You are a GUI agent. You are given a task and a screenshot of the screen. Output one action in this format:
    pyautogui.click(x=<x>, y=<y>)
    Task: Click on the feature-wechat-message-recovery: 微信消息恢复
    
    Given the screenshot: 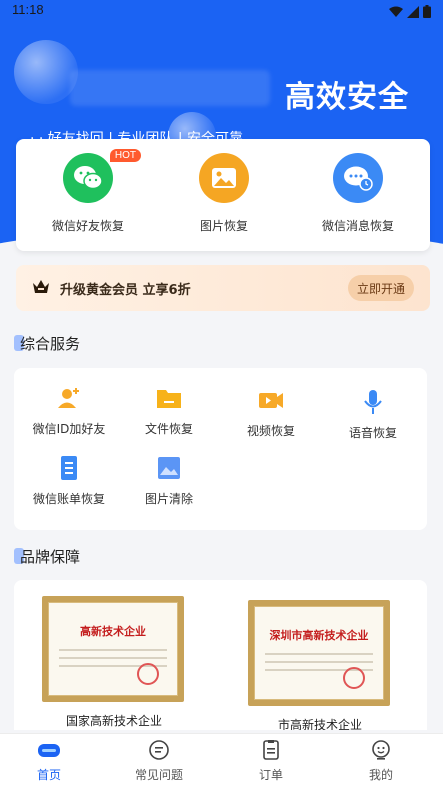 What is the action you would take?
    pyautogui.click(x=358, y=193)
    